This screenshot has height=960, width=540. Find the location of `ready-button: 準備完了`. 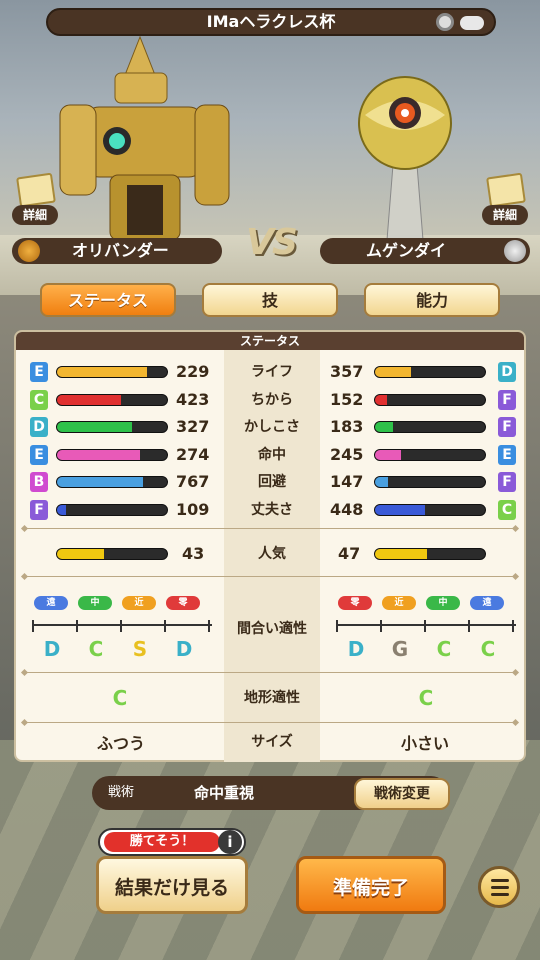

ready-button: 準備完了 is located at coordinates (371, 885).